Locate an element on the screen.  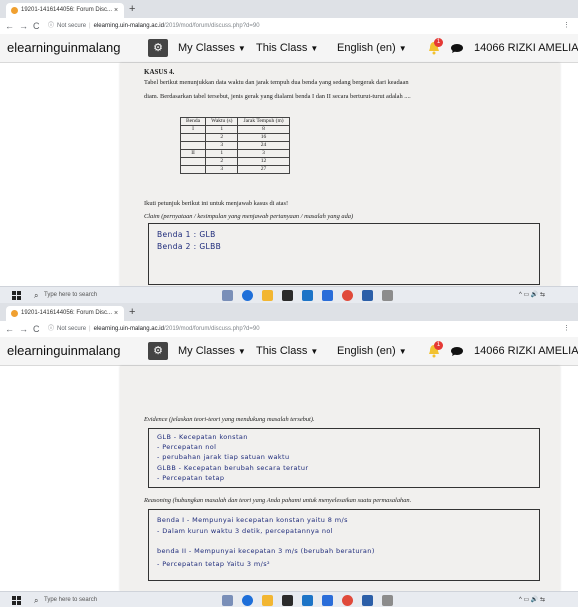
handwritten-evidence-line: - Percepatan tetap is located at coordinates (191, 478).